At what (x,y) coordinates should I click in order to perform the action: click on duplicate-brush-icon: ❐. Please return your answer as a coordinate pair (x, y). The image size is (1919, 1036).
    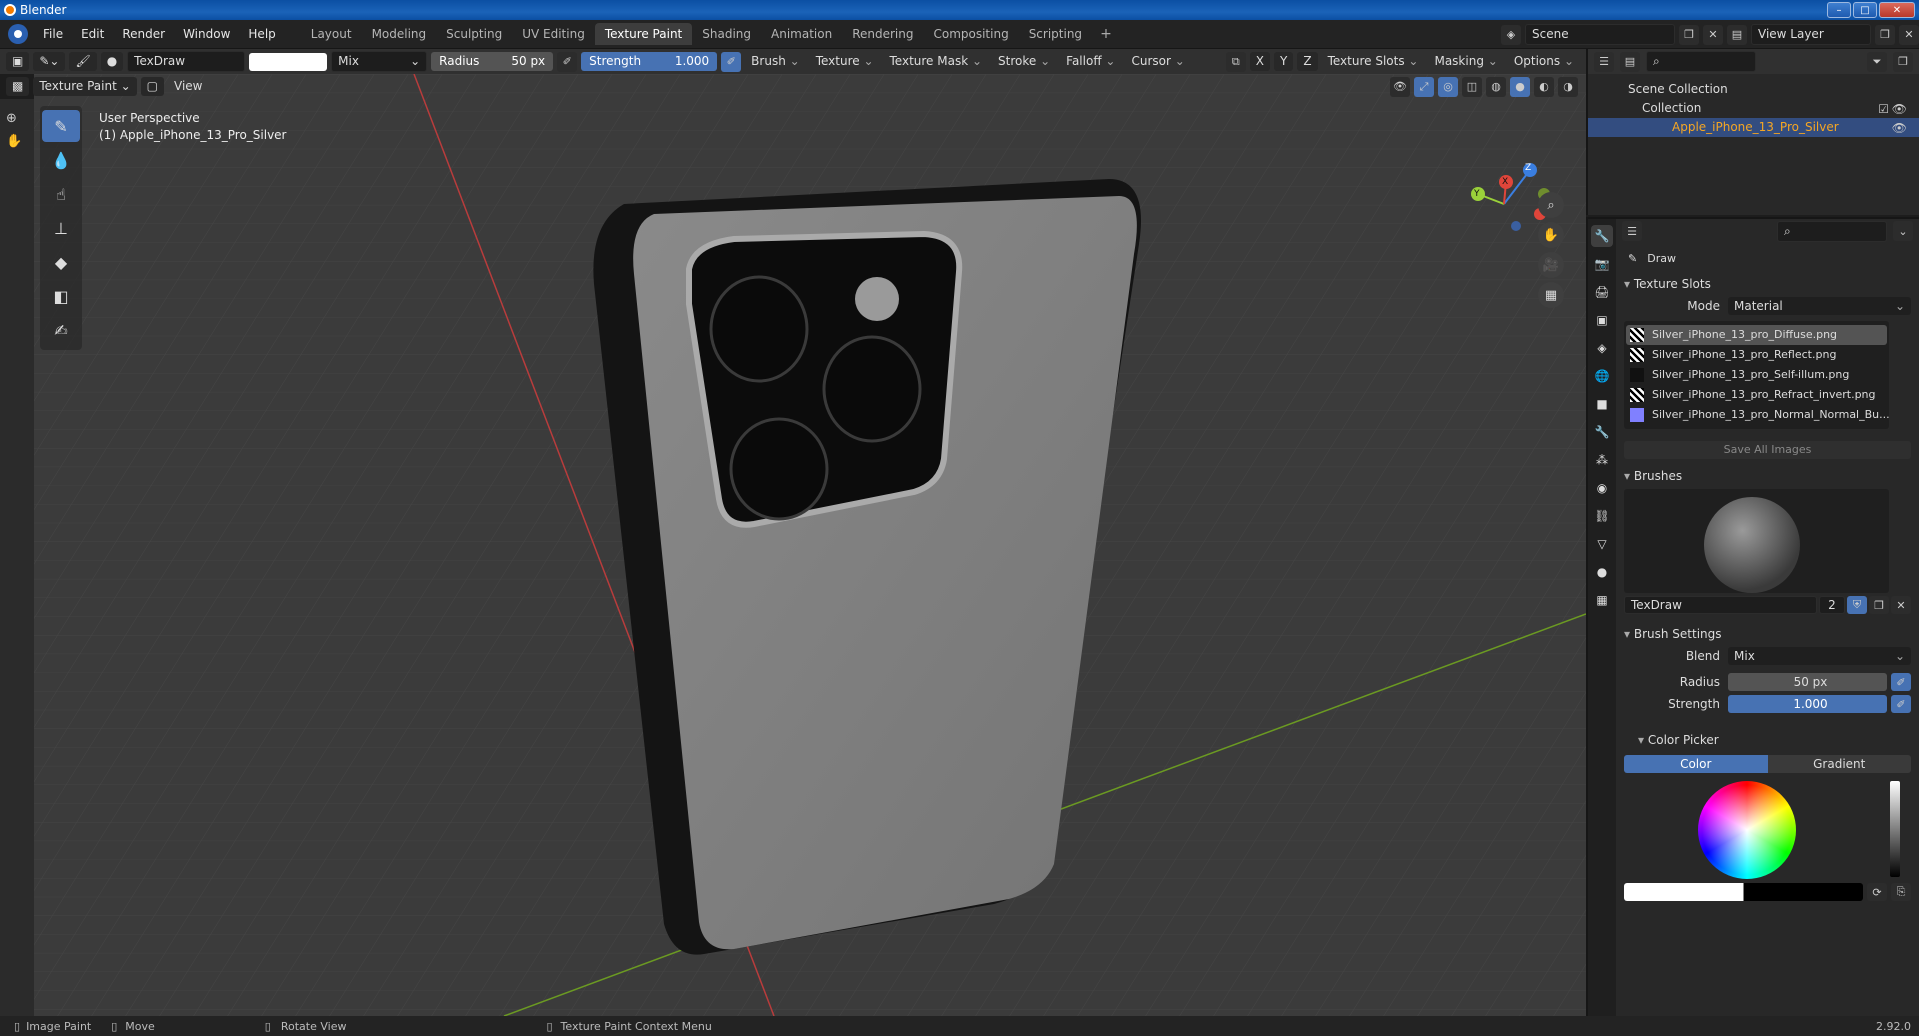
    Looking at the image, I should click on (1879, 605).